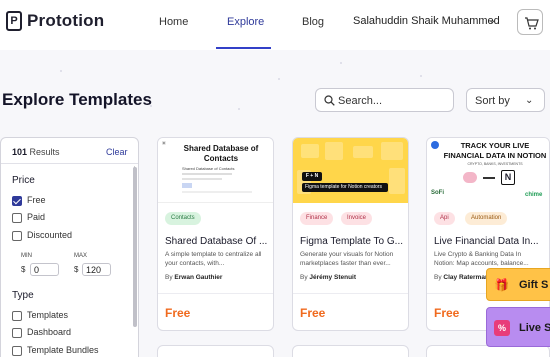 This screenshot has height=357, width=550. I want to click on nav-active-indicator, so click(243, 48).